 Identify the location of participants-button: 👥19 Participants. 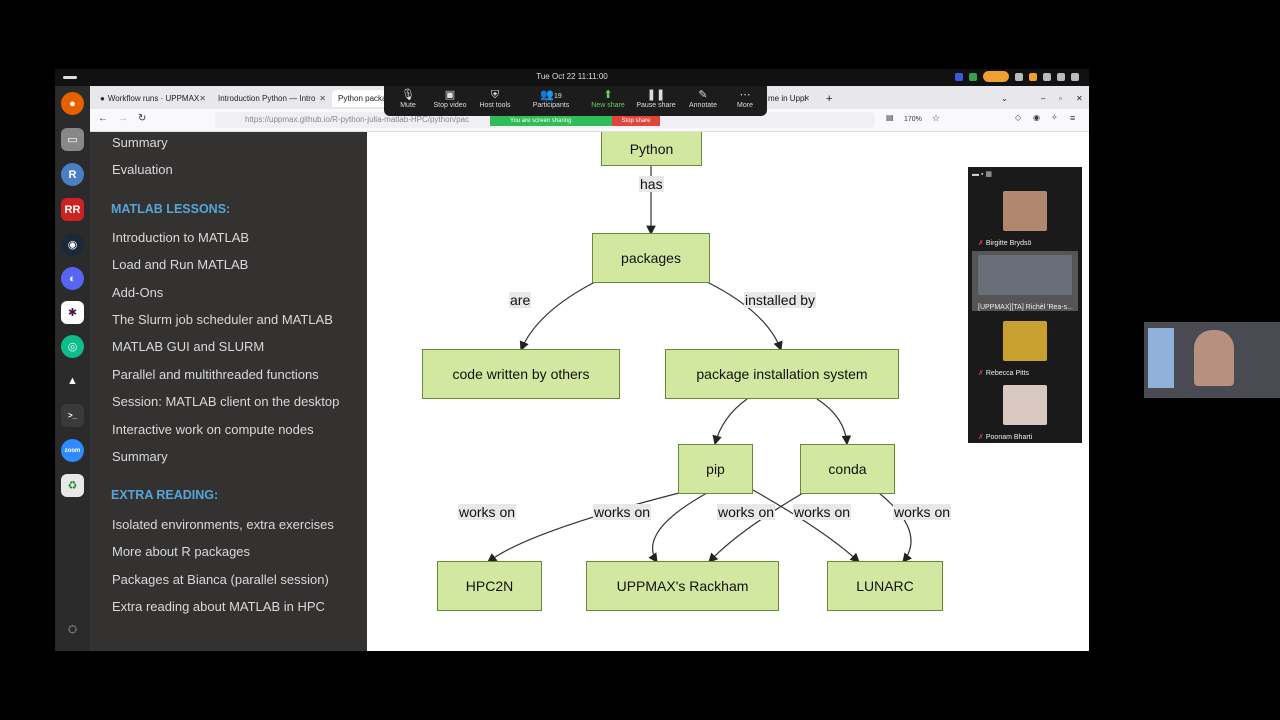
(551, 98).